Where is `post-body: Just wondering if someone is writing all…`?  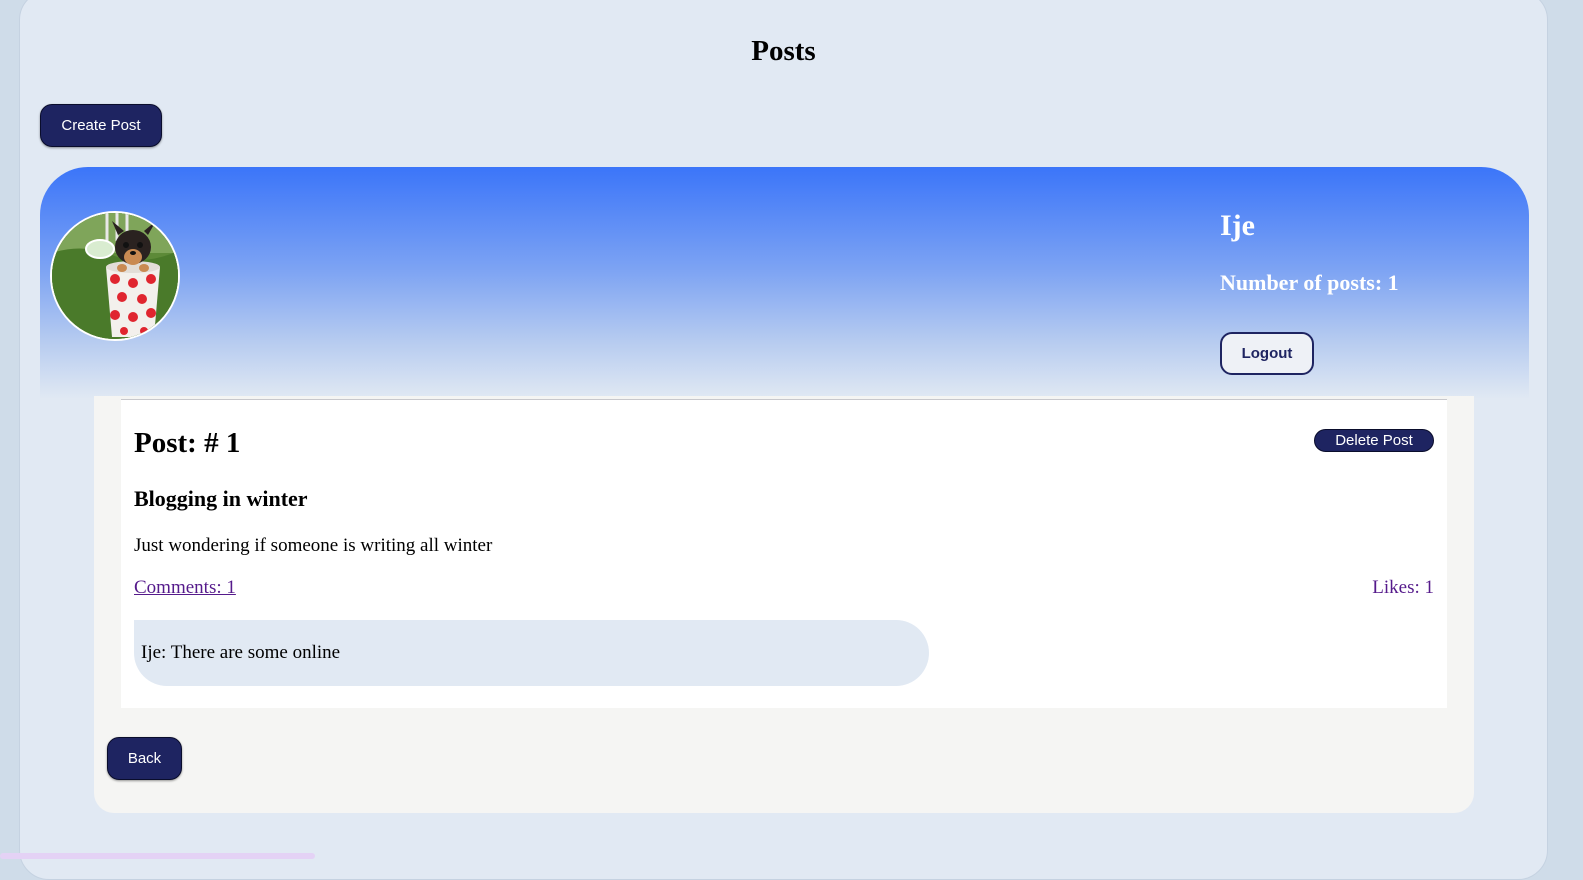
post-body: Just wondering if someone is writing all… is located at coordinates (313, 545).